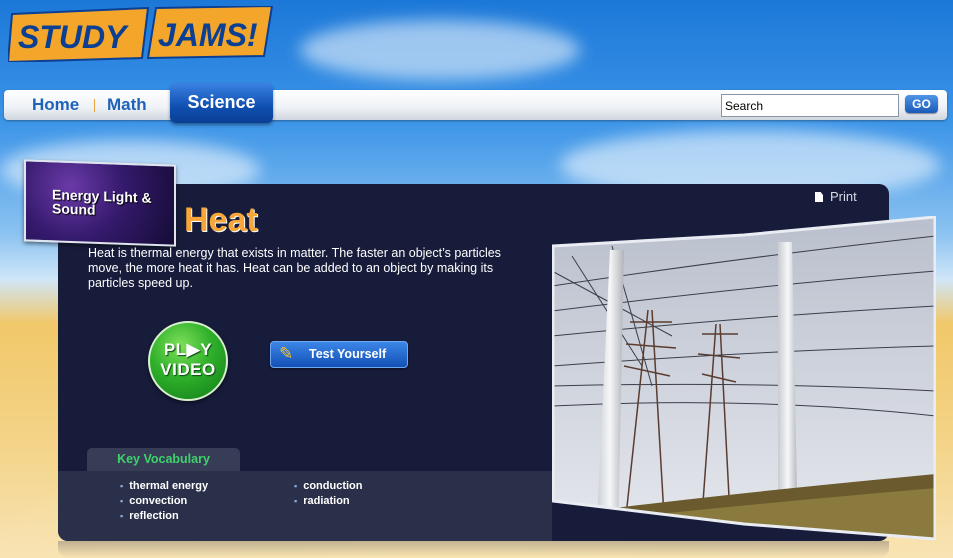 This screenshot has width=953, height=558. Describe the element at coordinates (473, 549) in the screenshot. I see `panel-reflection` at that location.